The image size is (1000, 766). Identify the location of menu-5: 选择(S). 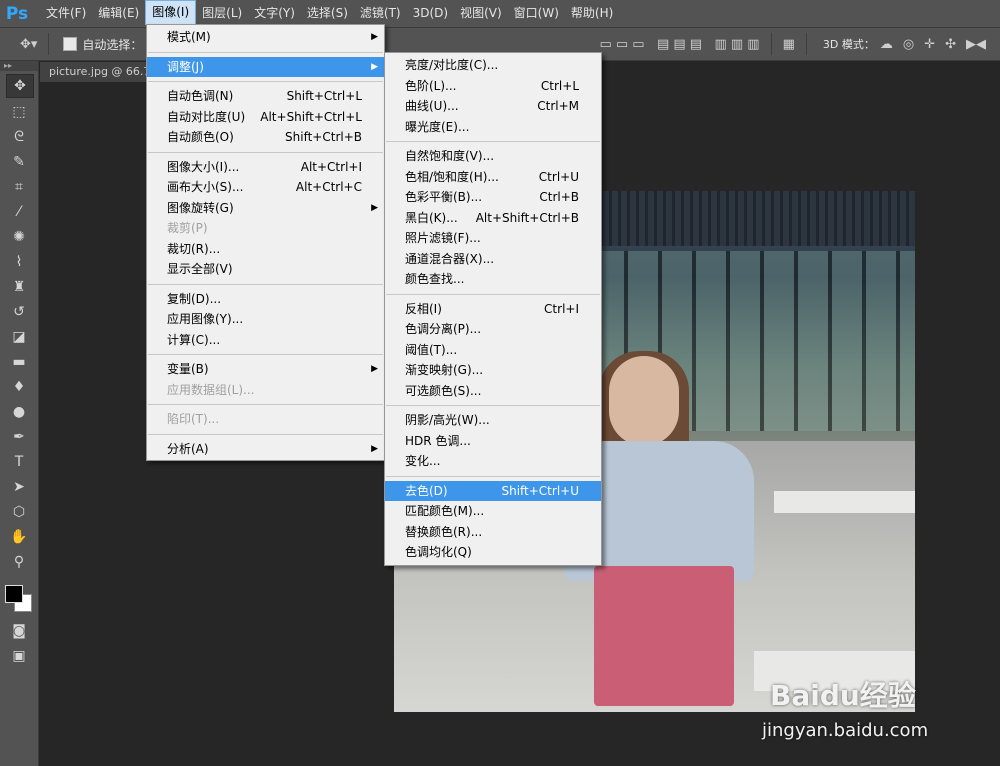
(327, 13).